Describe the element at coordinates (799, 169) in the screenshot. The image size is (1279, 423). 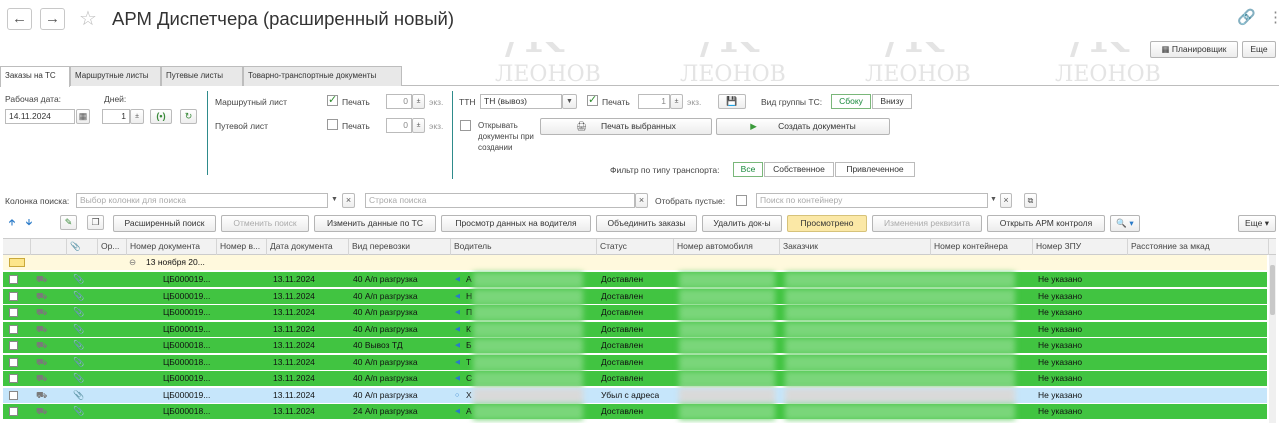
I see `transport-own-option: Собственное` at that location.